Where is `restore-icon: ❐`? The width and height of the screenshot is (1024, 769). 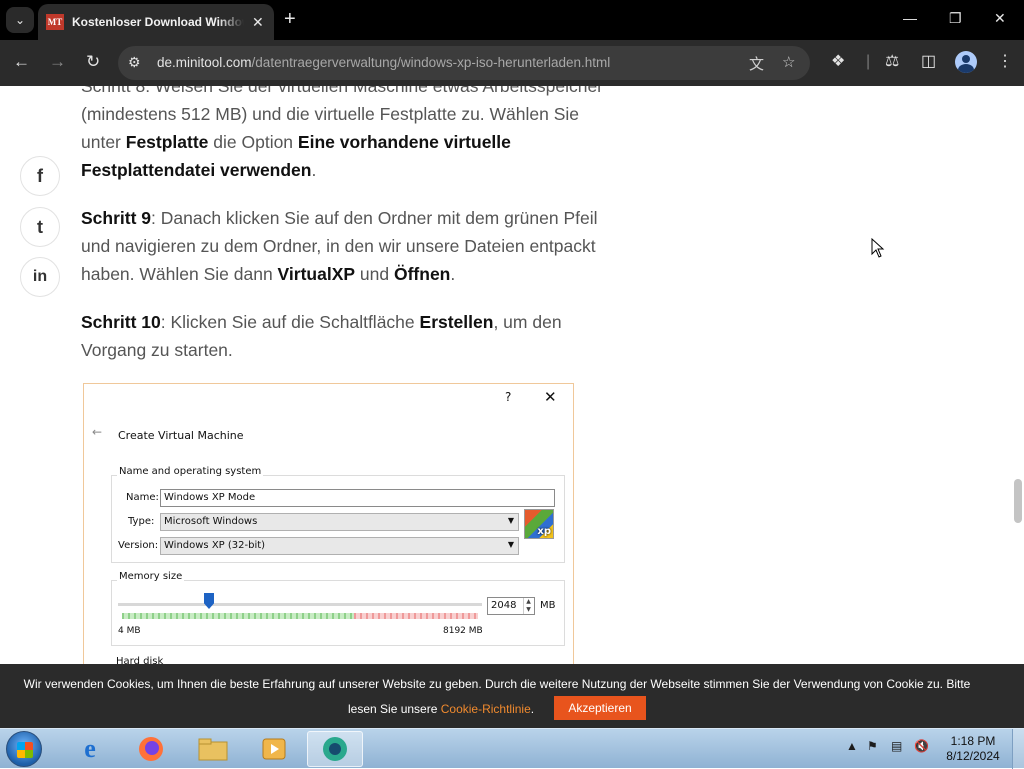 restore-icon: ❐ is located at coordinates (955, 18).